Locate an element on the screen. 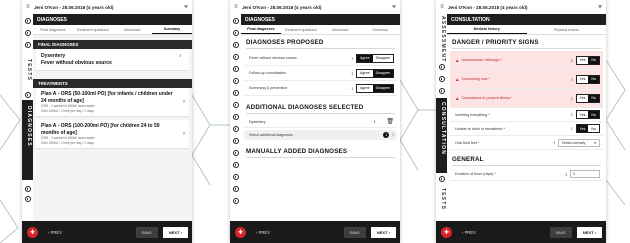  bottom-navigation: ✚ ‹ PREV SAVE NEXT › is located at coordinates (315, 232).